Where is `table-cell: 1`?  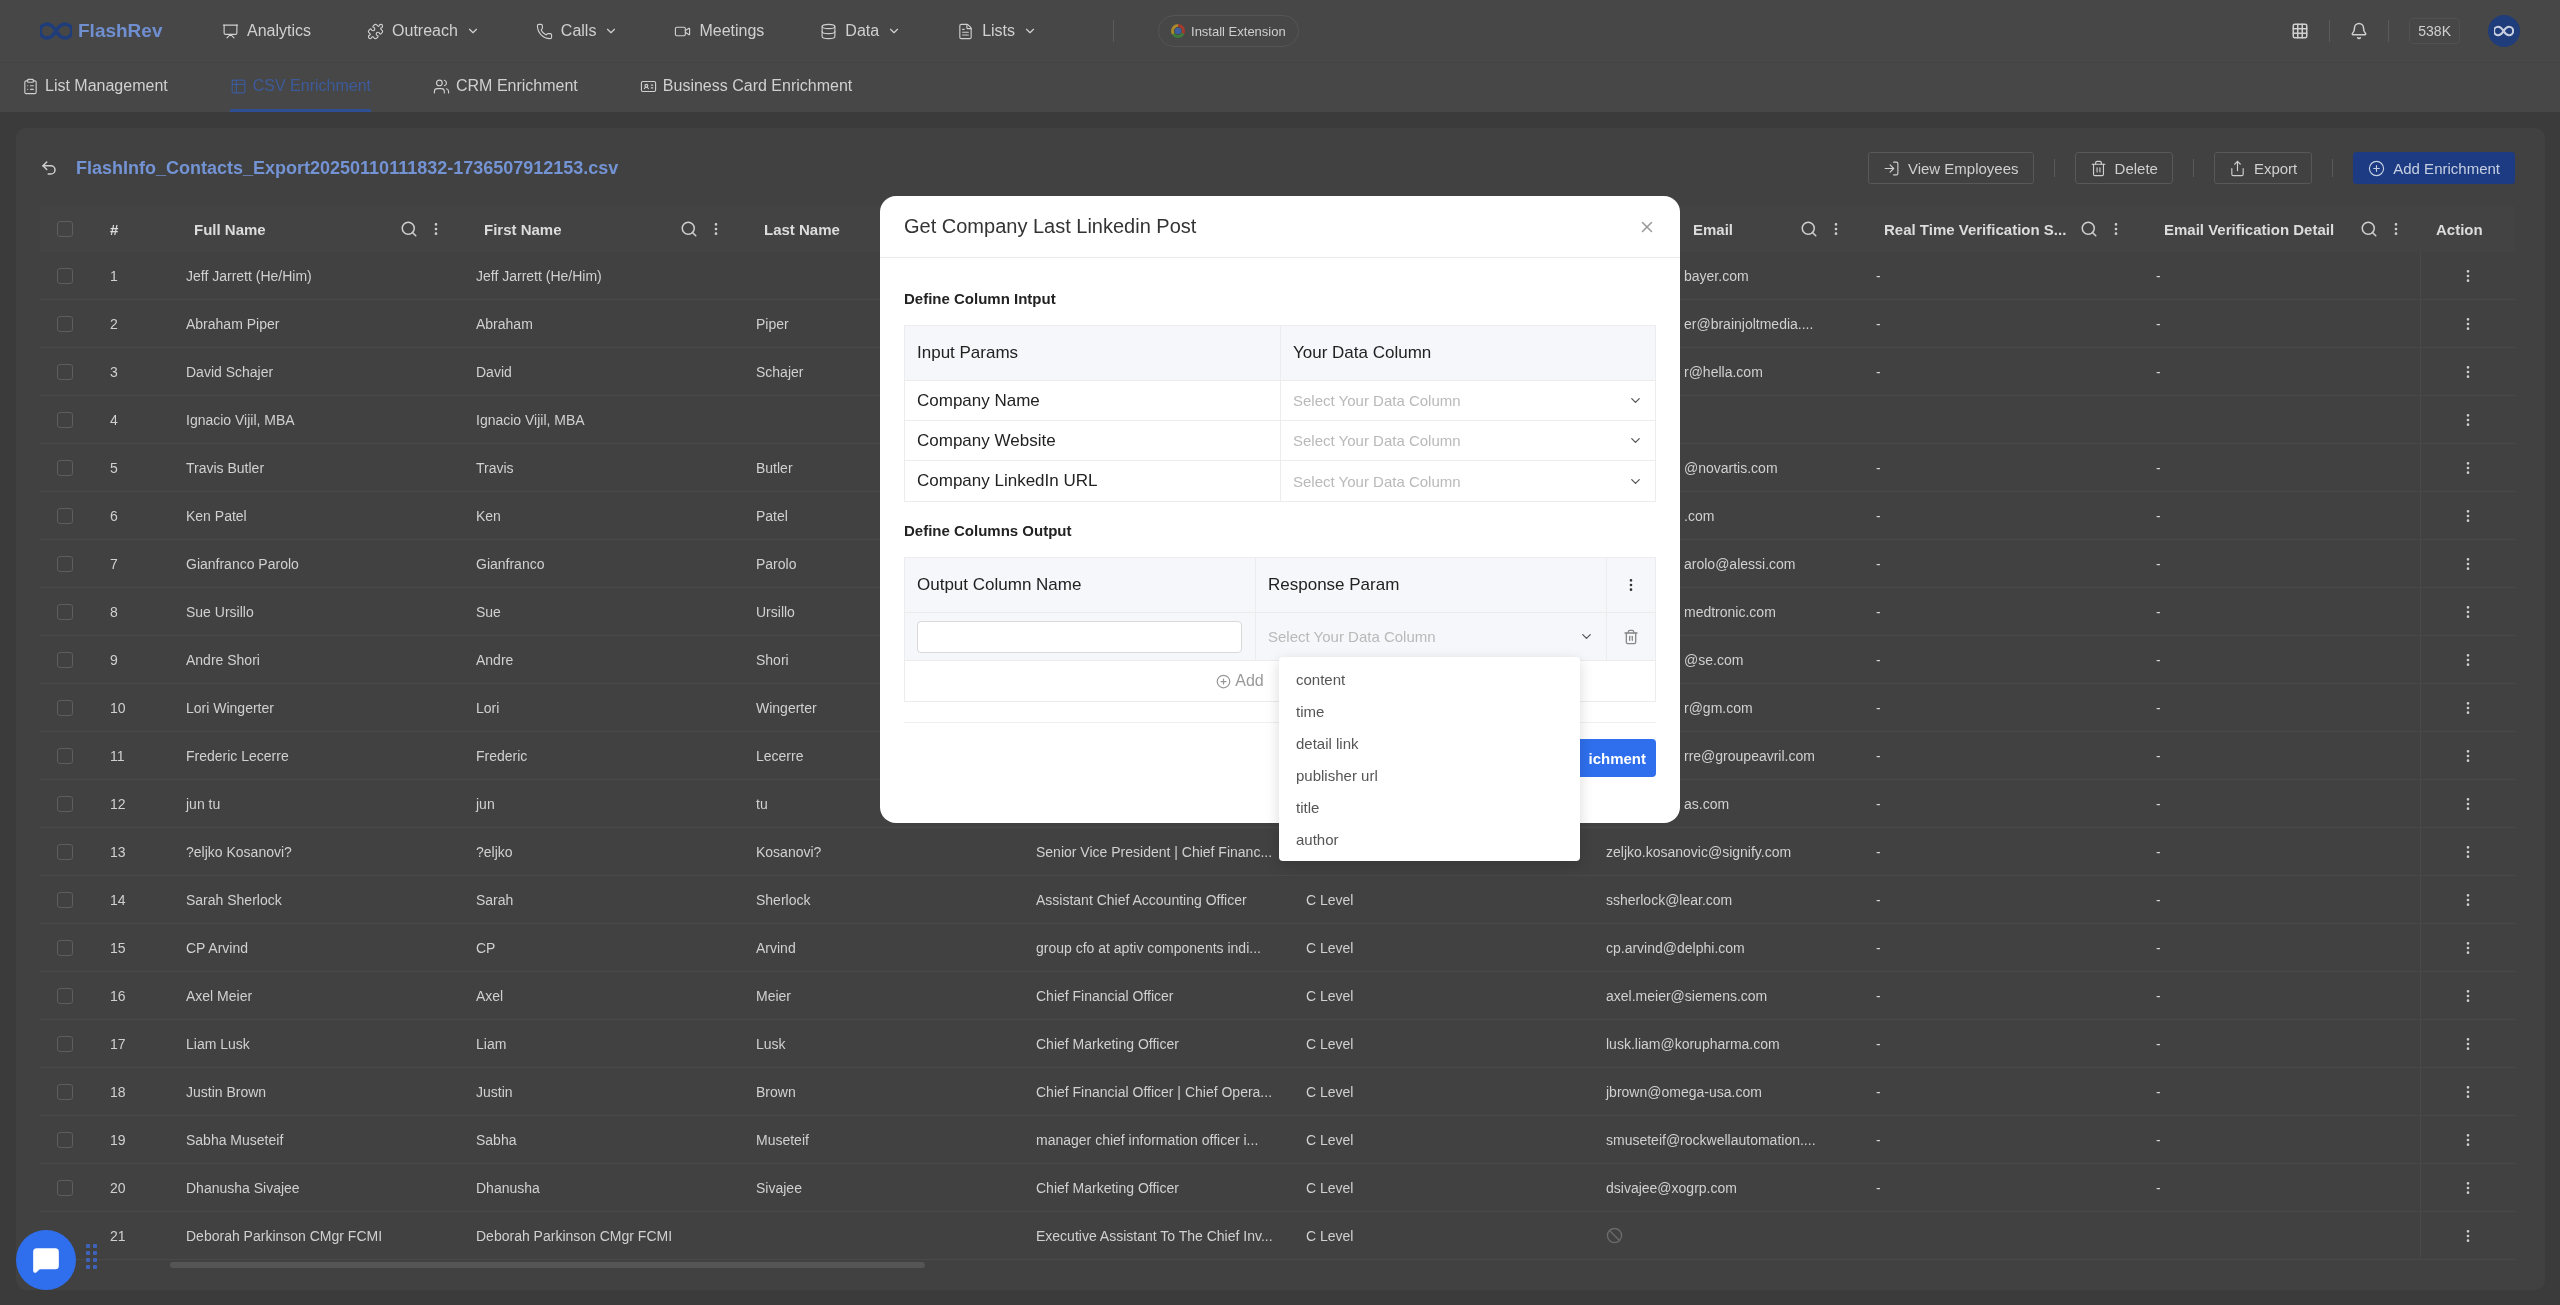 table-cell: 1 is located at coordinates (114, 275).